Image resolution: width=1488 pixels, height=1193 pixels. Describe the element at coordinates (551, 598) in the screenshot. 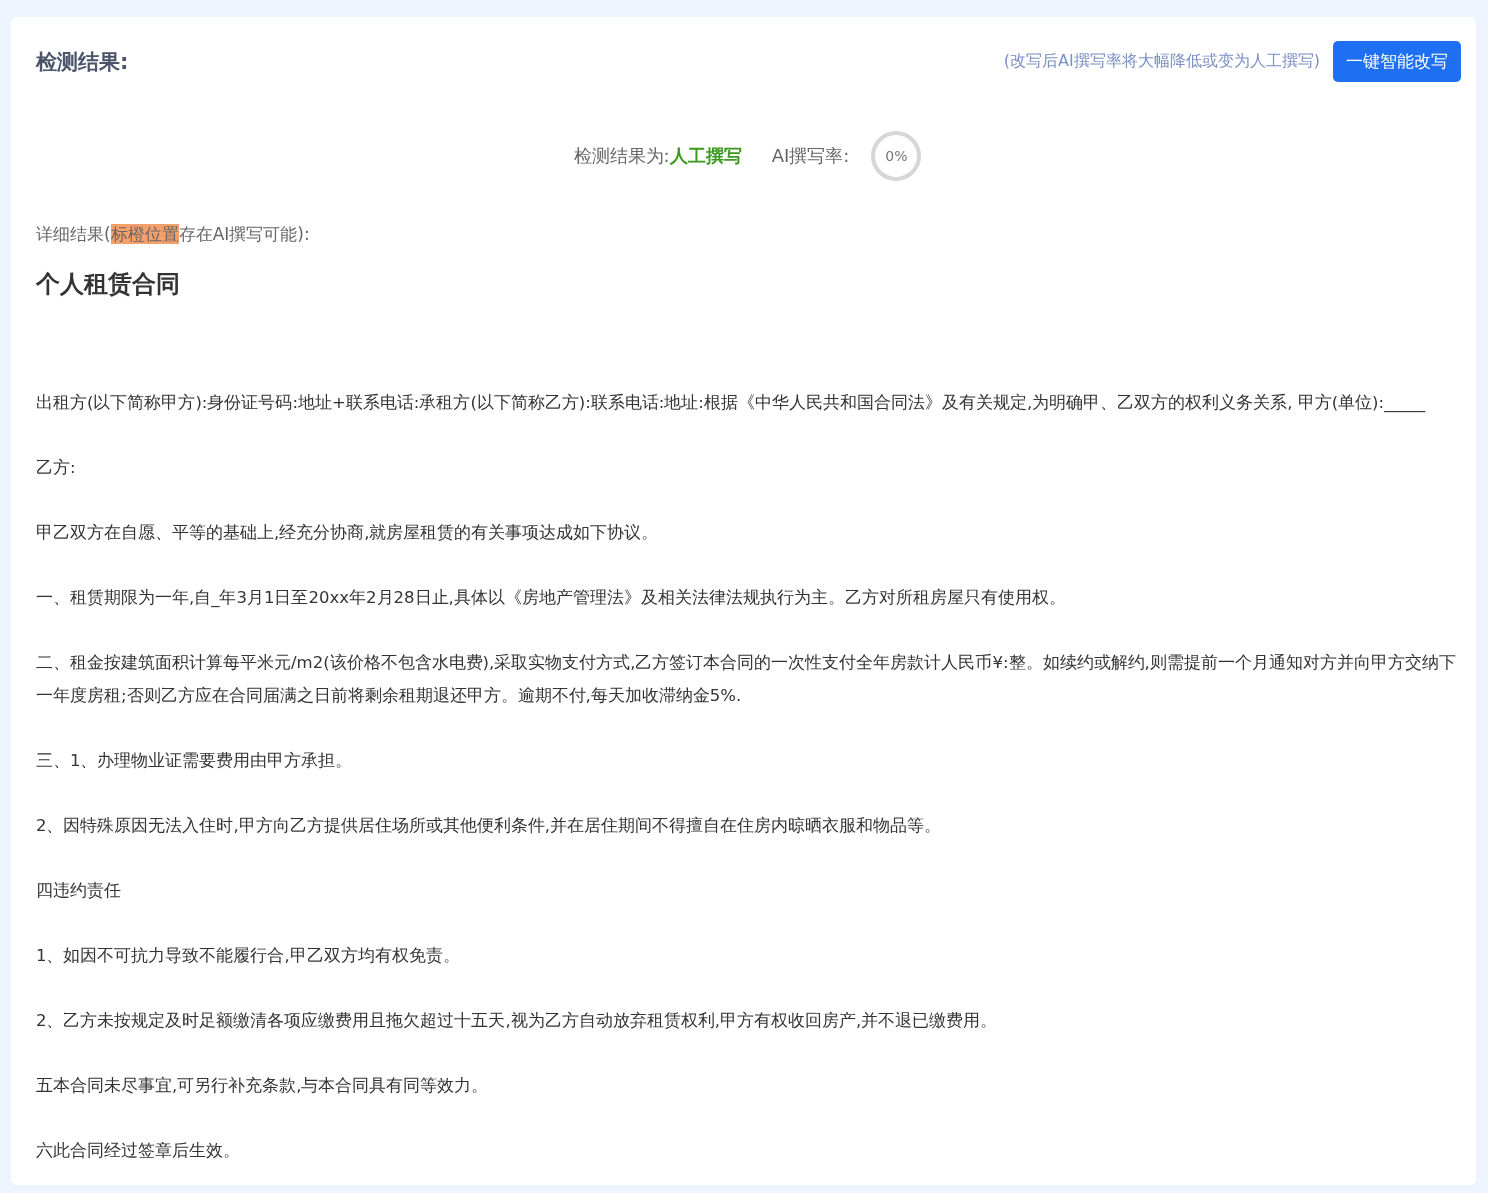

I see `document-paragraph: 一、租赁期限为一年,自_年3月1日至20xx年2月28日止,具体以《房地产管理法》及相关法律法规执行为主。乙方对所租房屋只有使用权。` at that location.